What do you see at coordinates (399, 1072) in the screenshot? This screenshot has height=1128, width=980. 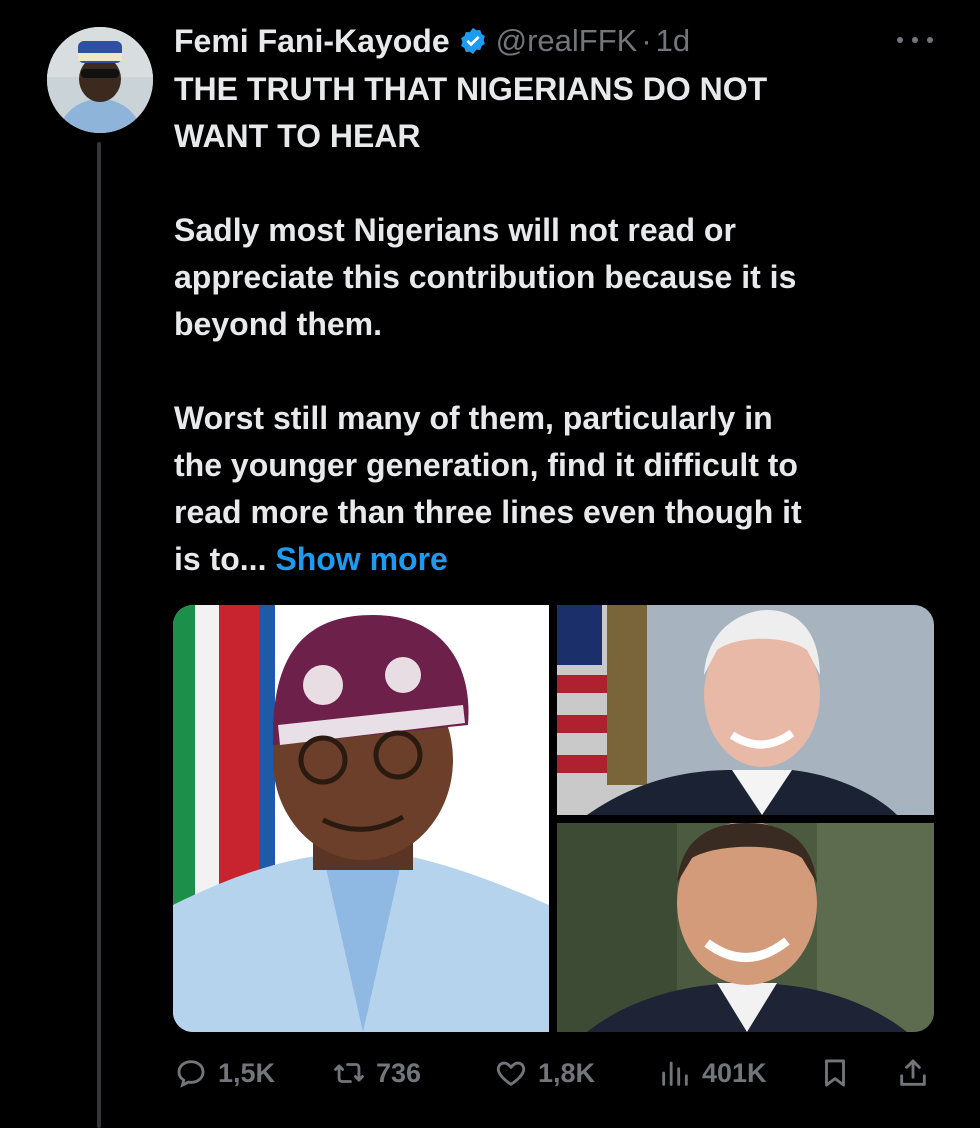 I see `repost-count: 736` at bounding box center [399, 1072].